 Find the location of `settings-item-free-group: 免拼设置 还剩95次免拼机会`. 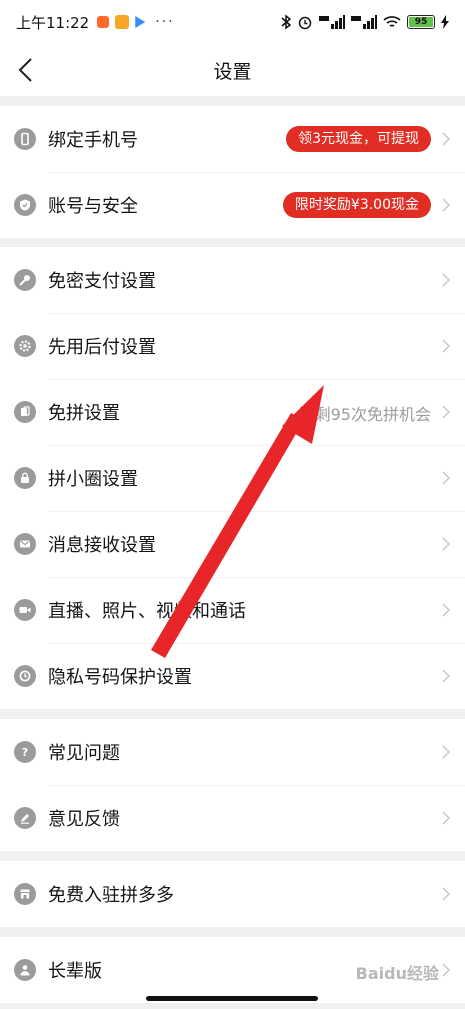

settings-item-free-group: 免拼设置 还剩95次免拼机会 is located at coordinates (232, 412).